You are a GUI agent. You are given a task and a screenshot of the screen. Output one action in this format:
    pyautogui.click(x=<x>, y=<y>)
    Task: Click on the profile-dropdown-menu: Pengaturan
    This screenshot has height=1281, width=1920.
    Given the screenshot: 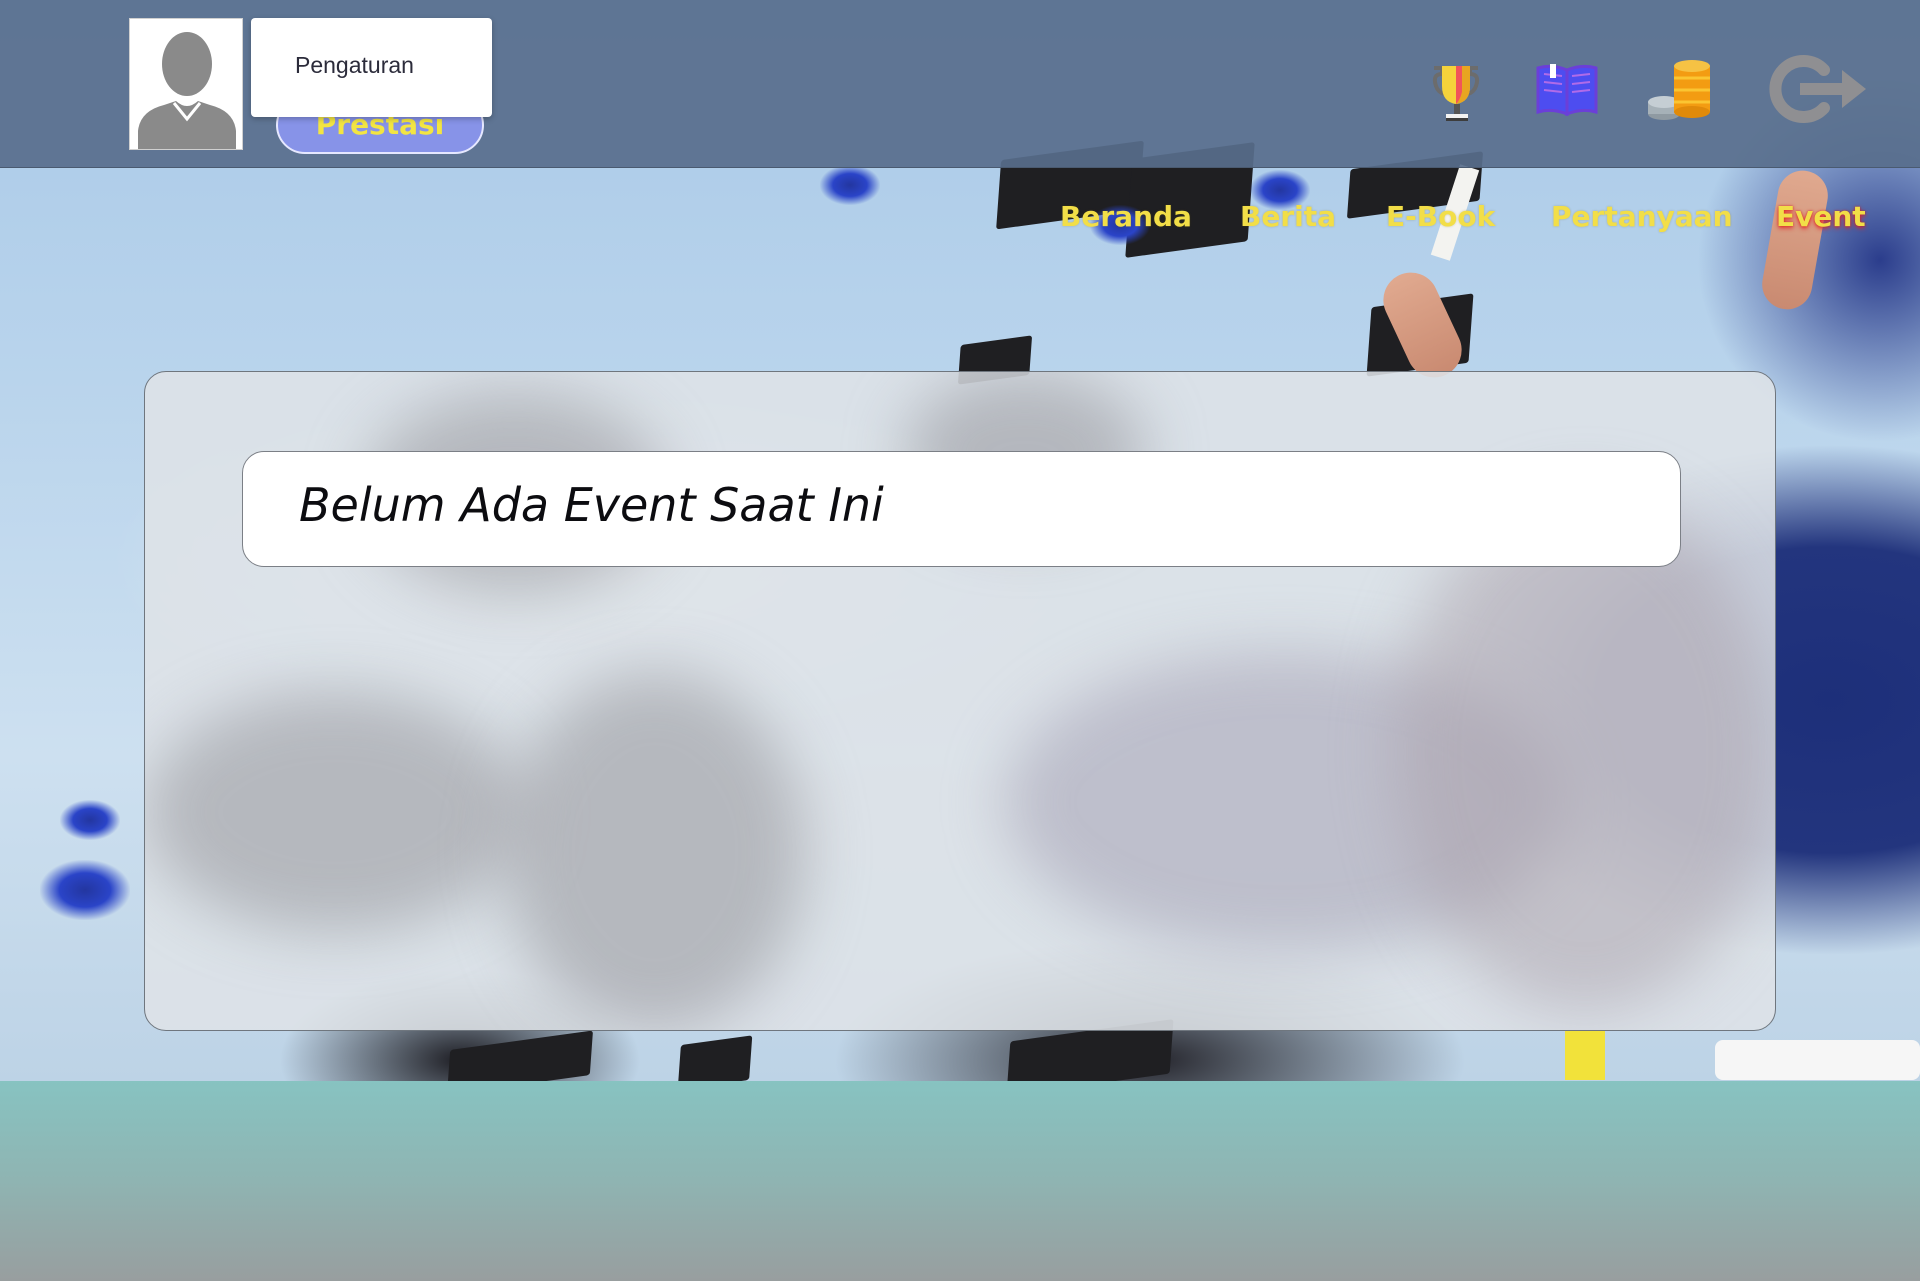 What is the action you would take?
    pyautogui.click(x=371, y=67)
    